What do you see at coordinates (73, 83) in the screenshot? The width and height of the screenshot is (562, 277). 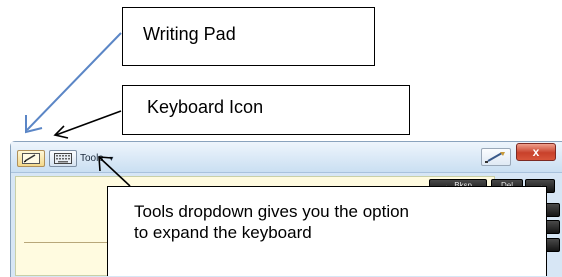 I see `writing-pad-arrow` at bounding box center [73, 83].